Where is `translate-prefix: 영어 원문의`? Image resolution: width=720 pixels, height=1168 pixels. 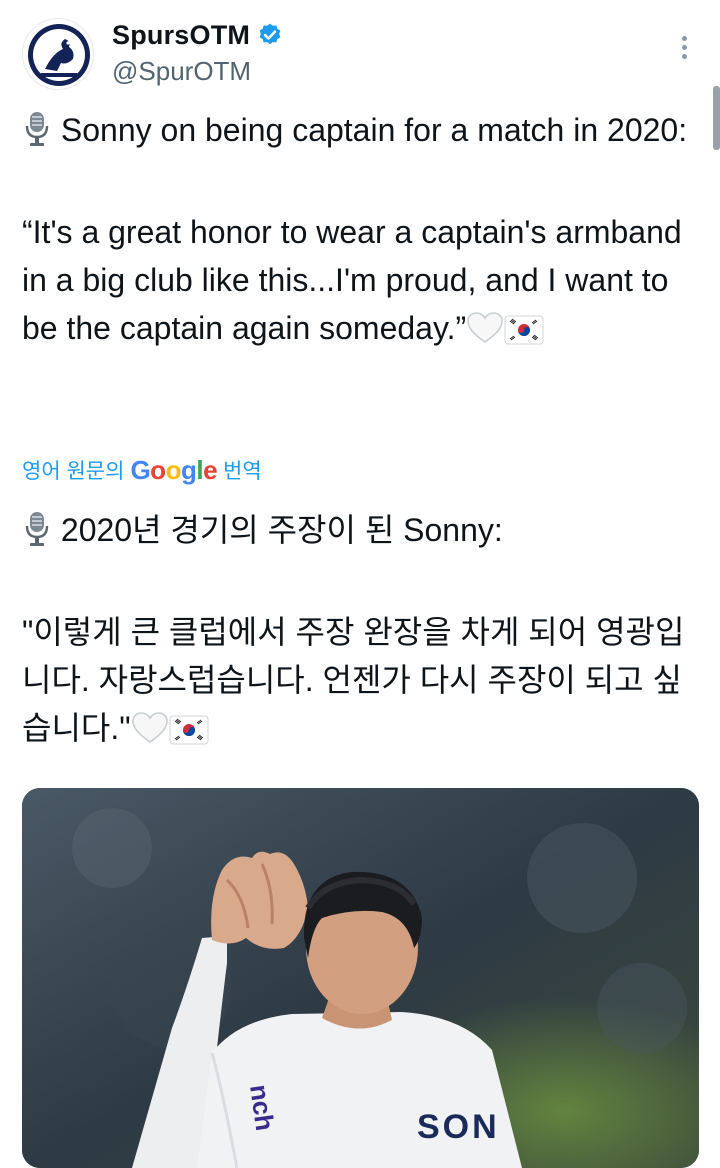 translate-prefix: 영어 원문의 is located at coordinates (73, 471).